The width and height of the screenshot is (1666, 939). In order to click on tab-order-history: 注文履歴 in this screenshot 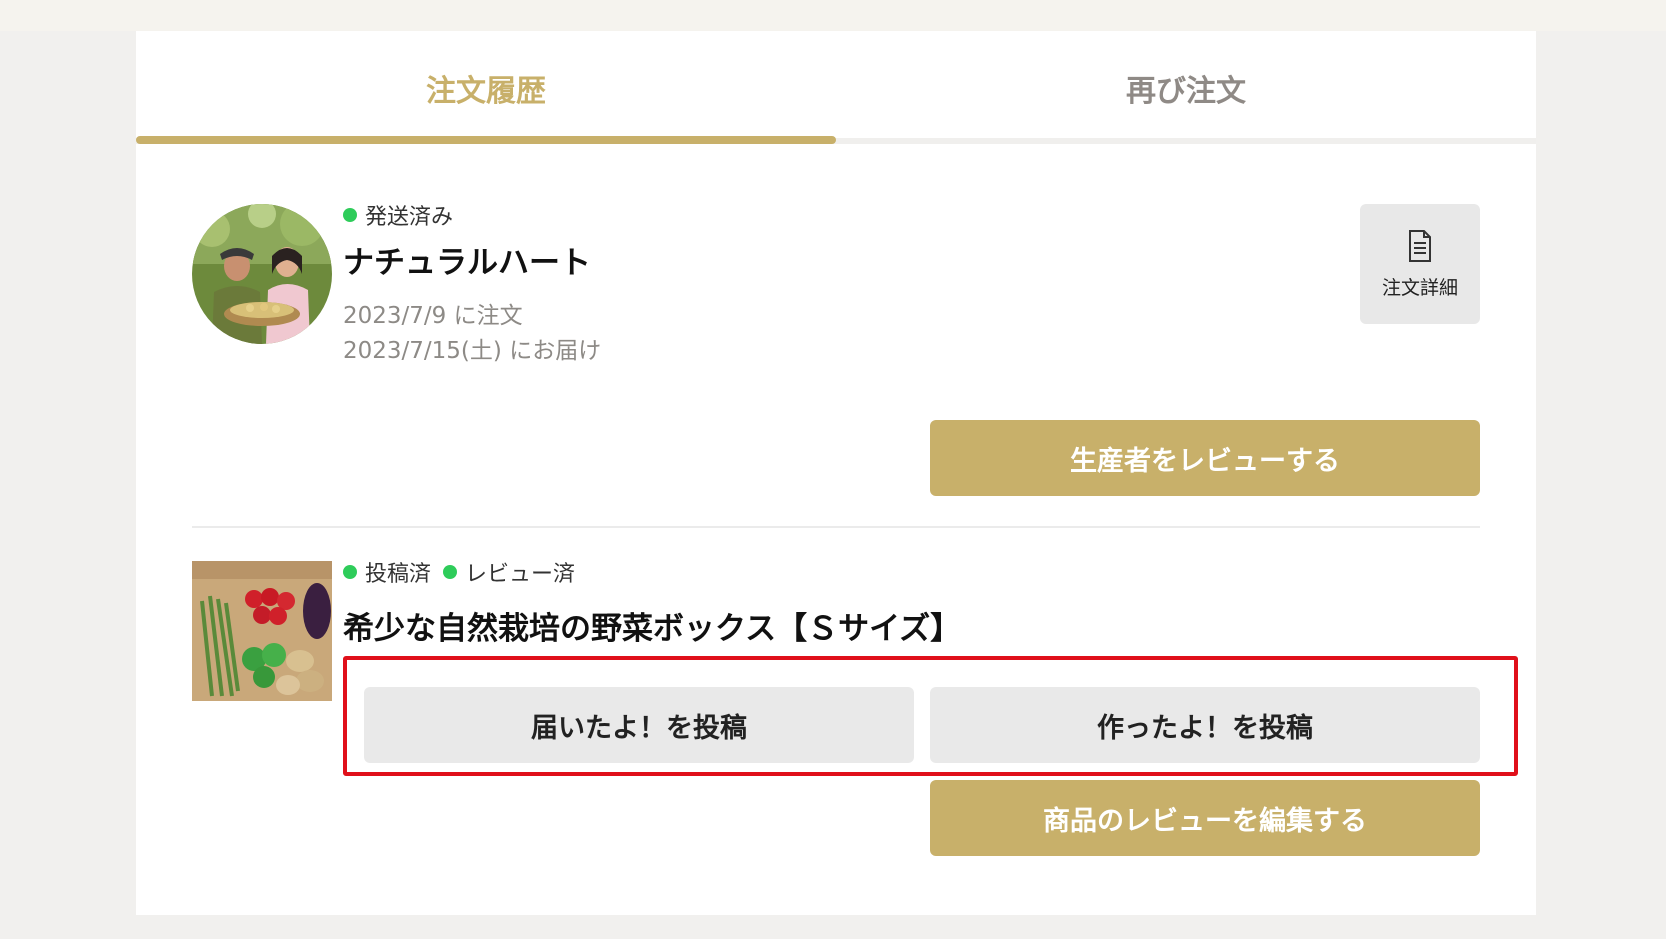, I will do `click(486, 87)`.